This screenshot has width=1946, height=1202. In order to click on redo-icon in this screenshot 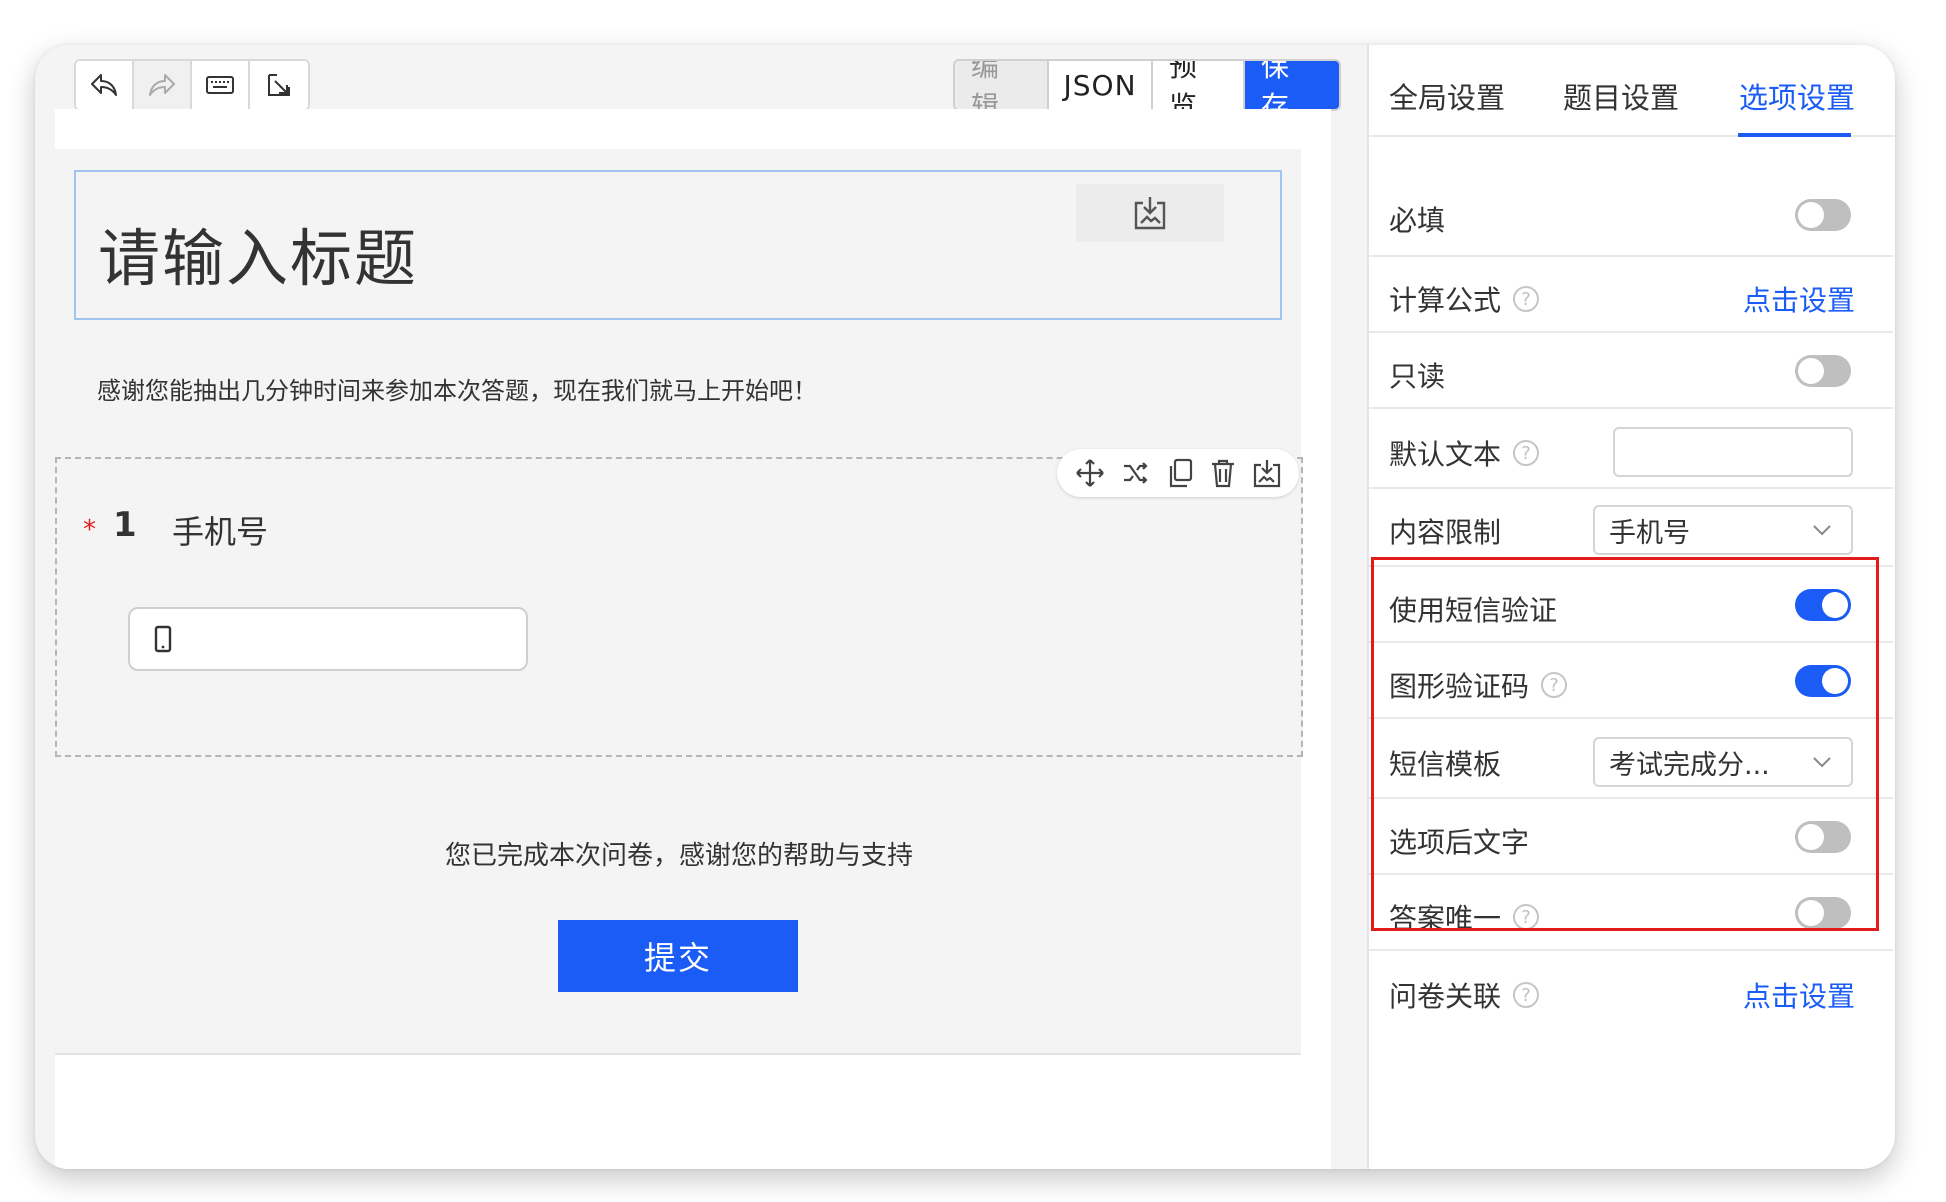, I will do `click(162, 85)`.